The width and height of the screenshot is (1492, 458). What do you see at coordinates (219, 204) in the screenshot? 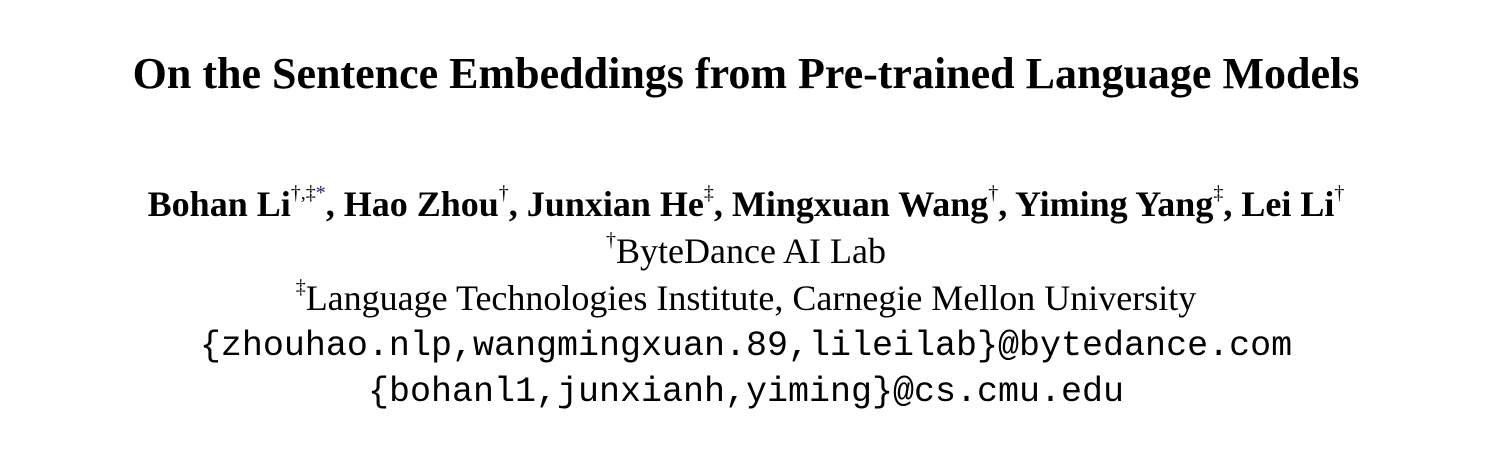
I see `author-name: Bohan Li` at bounding box center [219, 204].